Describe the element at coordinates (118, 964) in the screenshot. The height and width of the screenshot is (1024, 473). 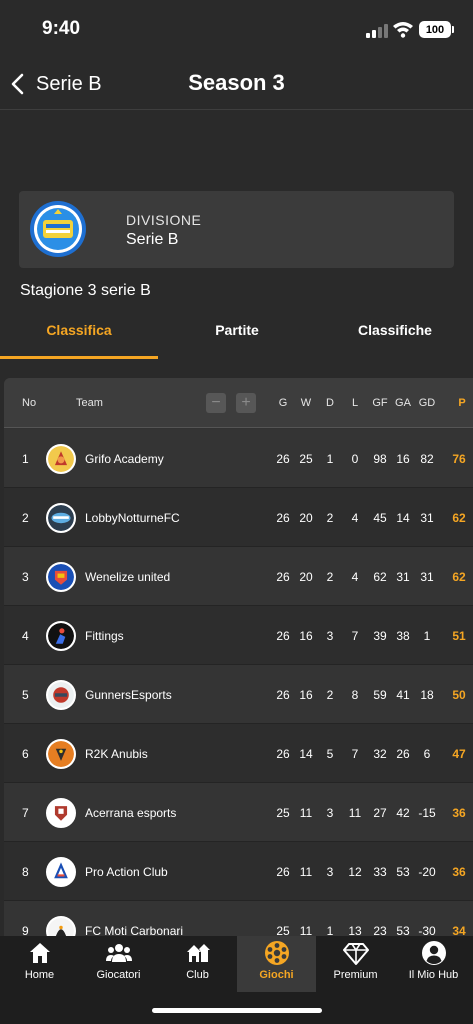
I see `nav-giocatori: Giocatori` at that location.